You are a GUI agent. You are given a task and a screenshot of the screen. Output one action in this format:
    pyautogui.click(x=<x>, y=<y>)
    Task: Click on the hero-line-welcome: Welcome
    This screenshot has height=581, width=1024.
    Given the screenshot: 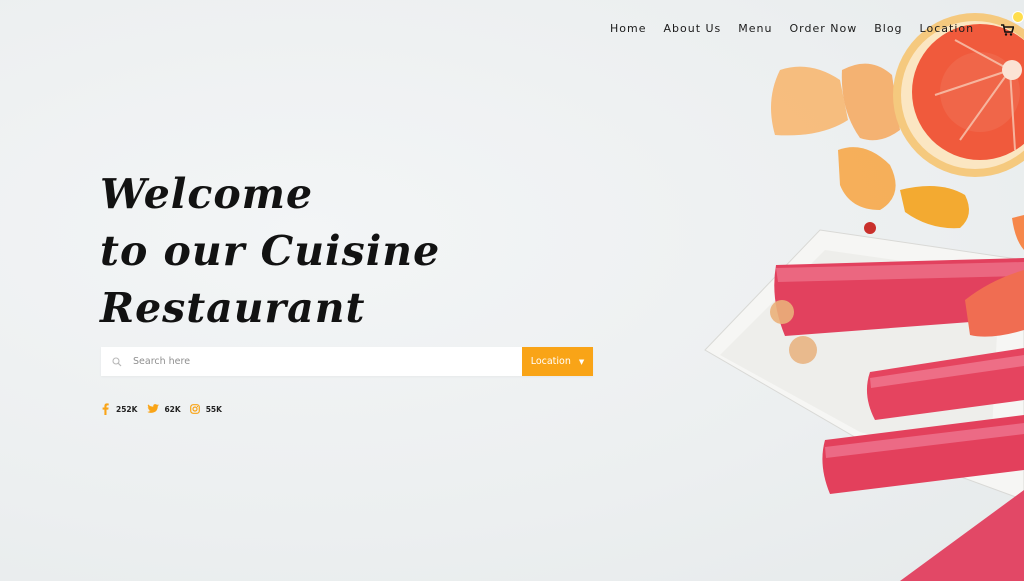 What is the action you would take?
    pyautogui.click(x=207, y=194)
    